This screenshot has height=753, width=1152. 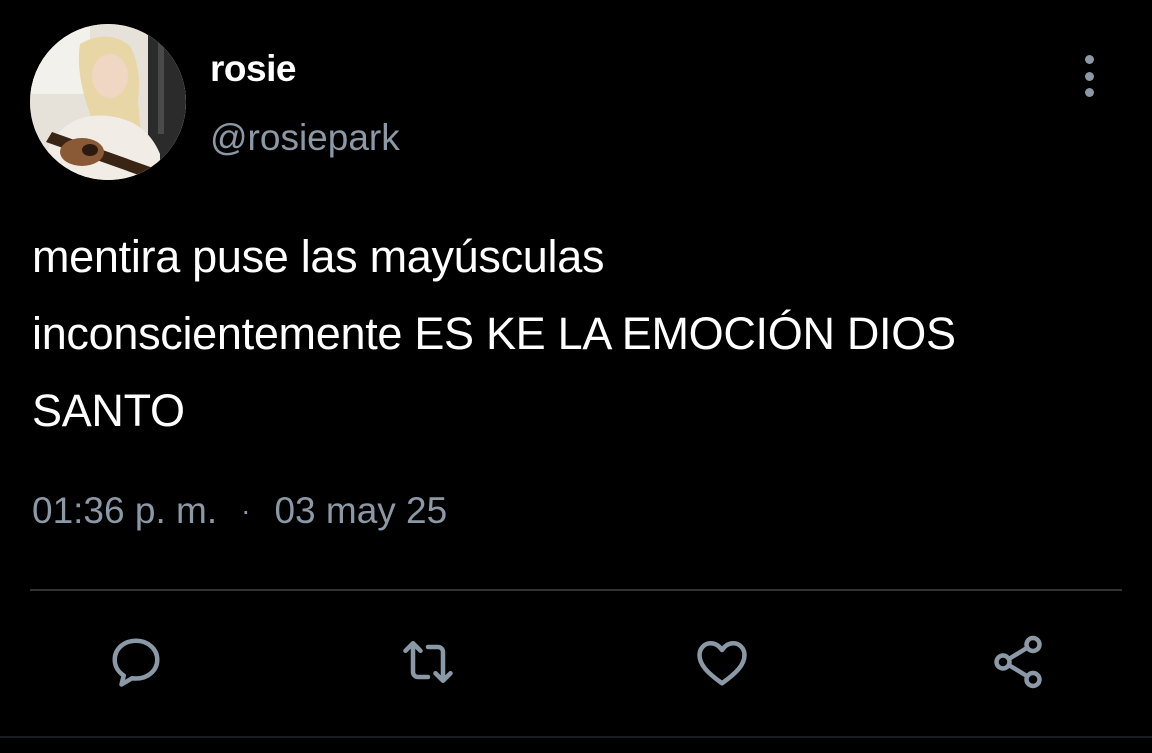 What do you see at coordinates (576, 737) in the screenshot?
I see `bottom-divider` at bounding box center [576, 737].